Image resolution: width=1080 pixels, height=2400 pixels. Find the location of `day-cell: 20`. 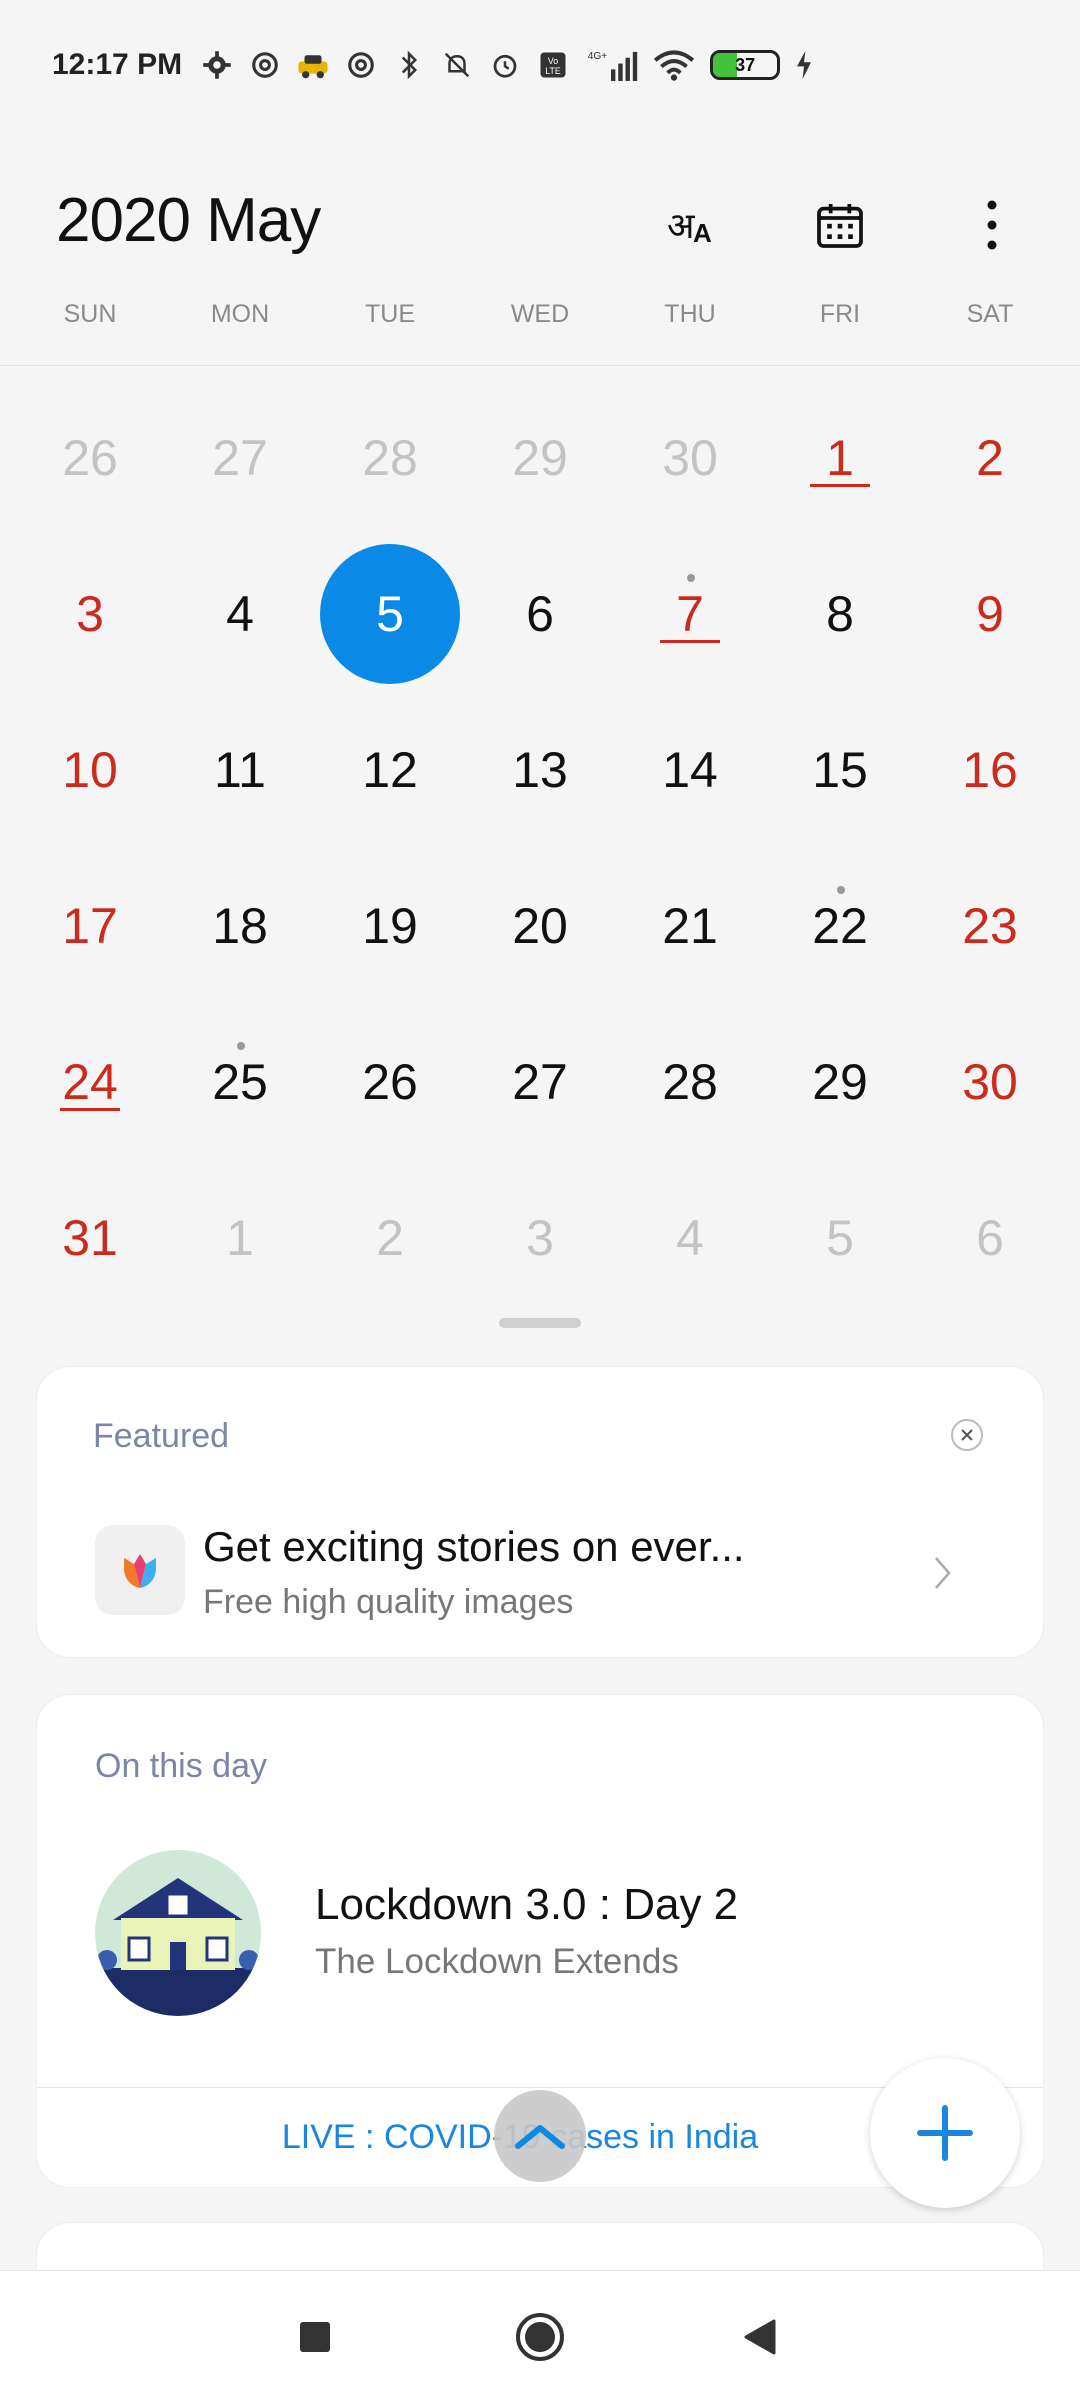

day-cell: 20 is located at coordinates (540, 926).